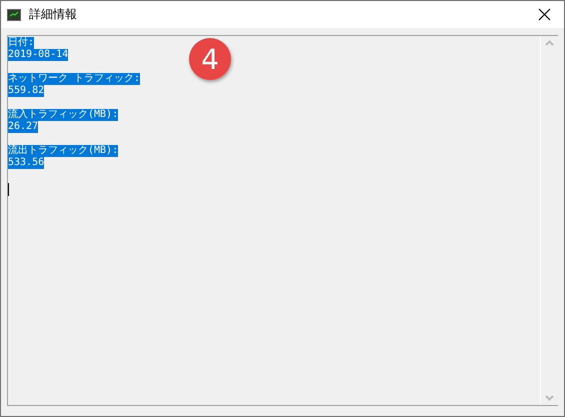 This screenshot has width=565, height=417. I want to click on selected-text: 559.82, so click(26, 91).